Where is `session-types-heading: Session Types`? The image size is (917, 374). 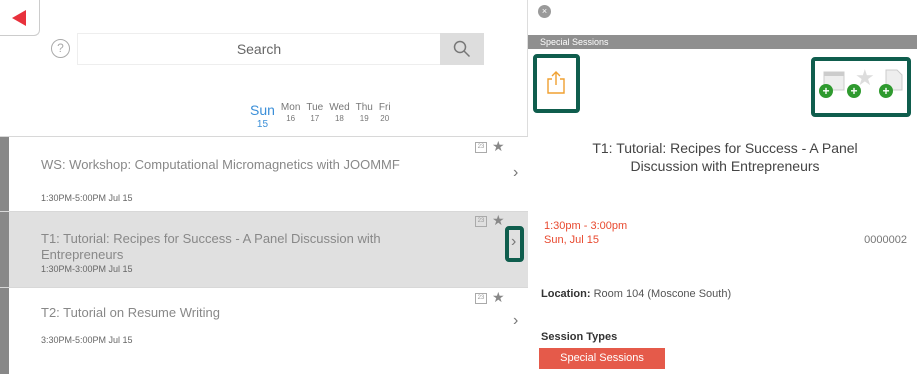 session-types-heading: Session Types is located at coordinates (579, 337).